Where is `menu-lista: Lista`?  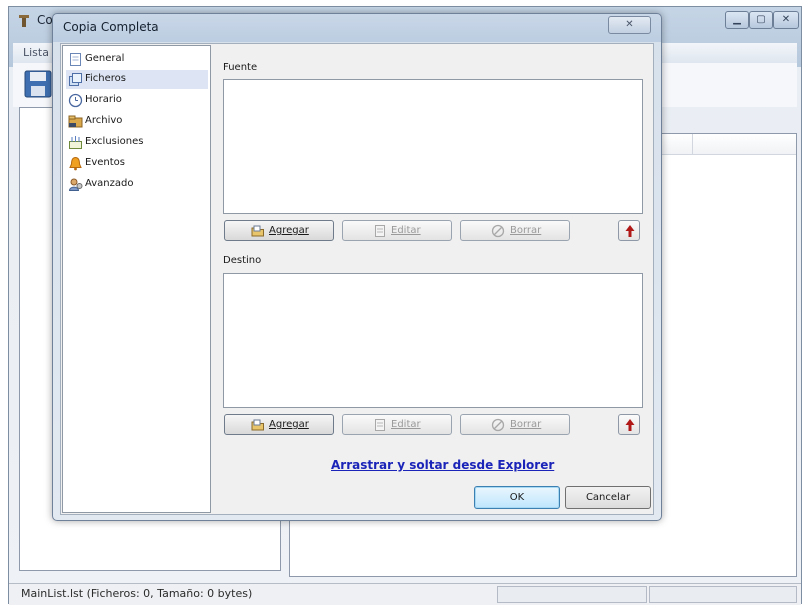 menu-lista: Lista is located at coordinates (36, 52).